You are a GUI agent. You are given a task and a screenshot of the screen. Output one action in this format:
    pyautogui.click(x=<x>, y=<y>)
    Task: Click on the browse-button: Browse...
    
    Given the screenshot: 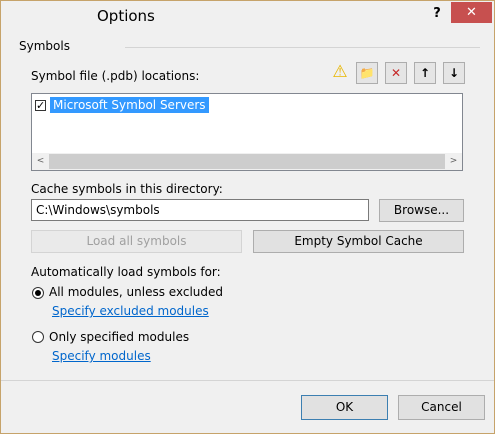 What is the action you would take?
    pyautogui.click(x=421, y=210)
    